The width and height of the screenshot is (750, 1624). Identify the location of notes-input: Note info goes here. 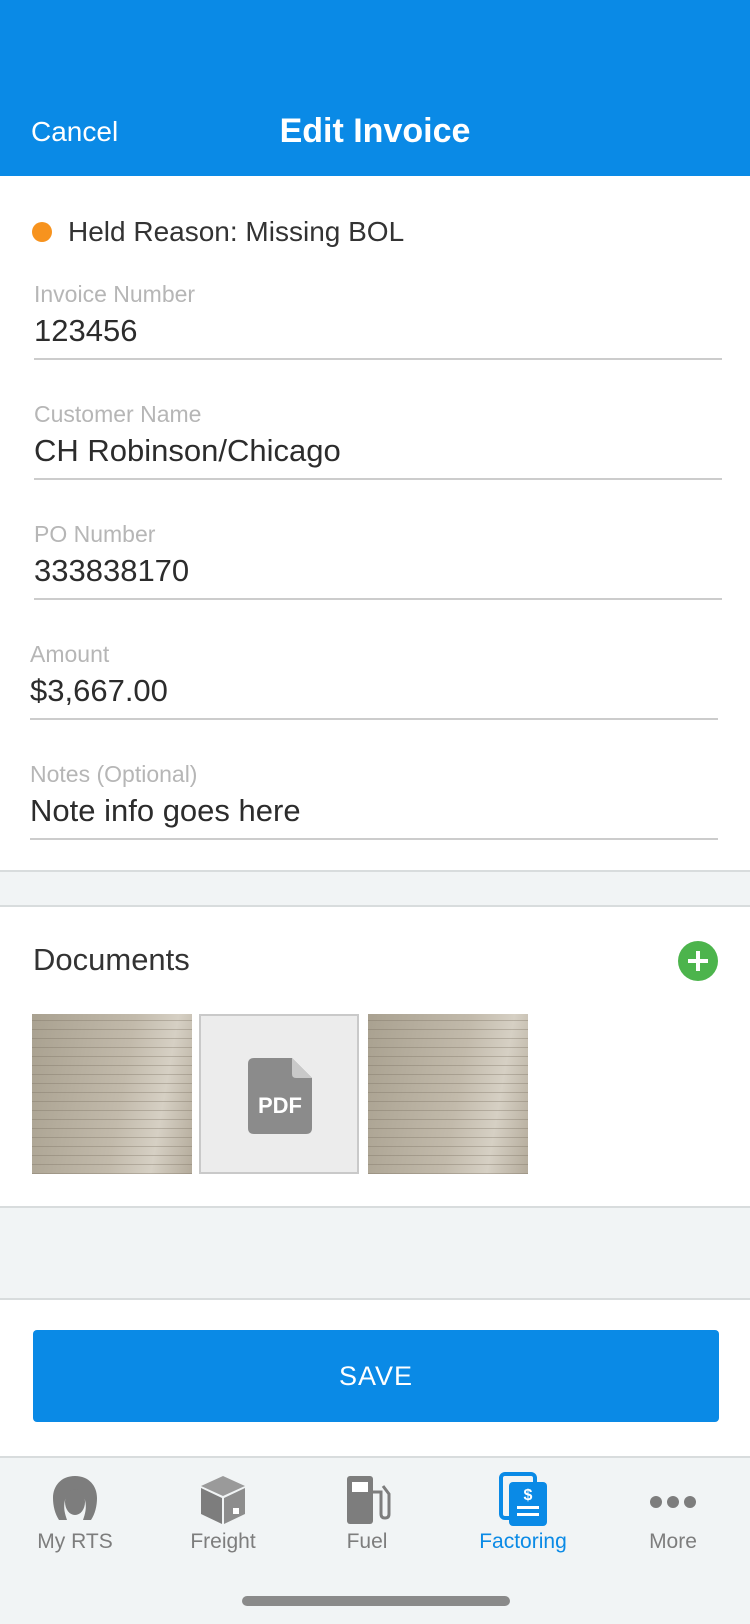
(374, 811).